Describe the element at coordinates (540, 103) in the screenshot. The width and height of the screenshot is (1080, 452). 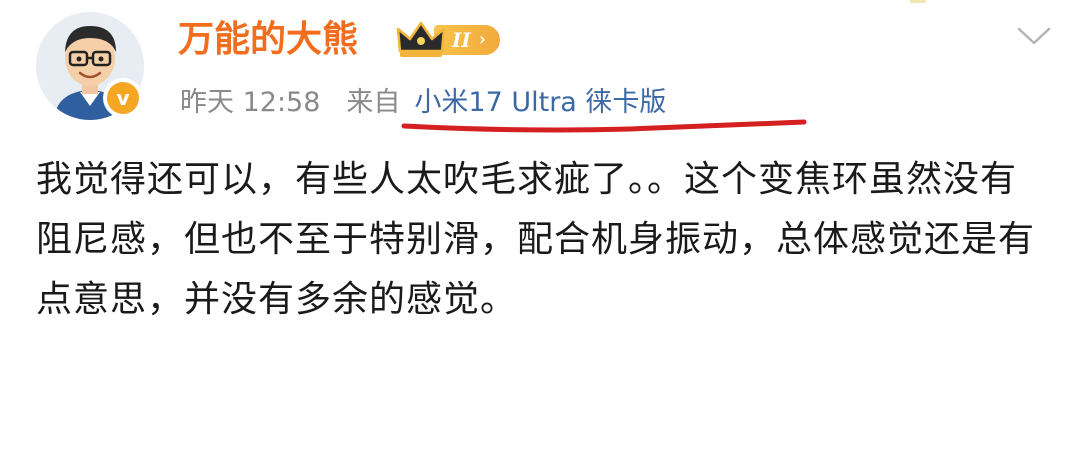
I see `device-link: 小米17 Ultra 徕卡版` at that location.